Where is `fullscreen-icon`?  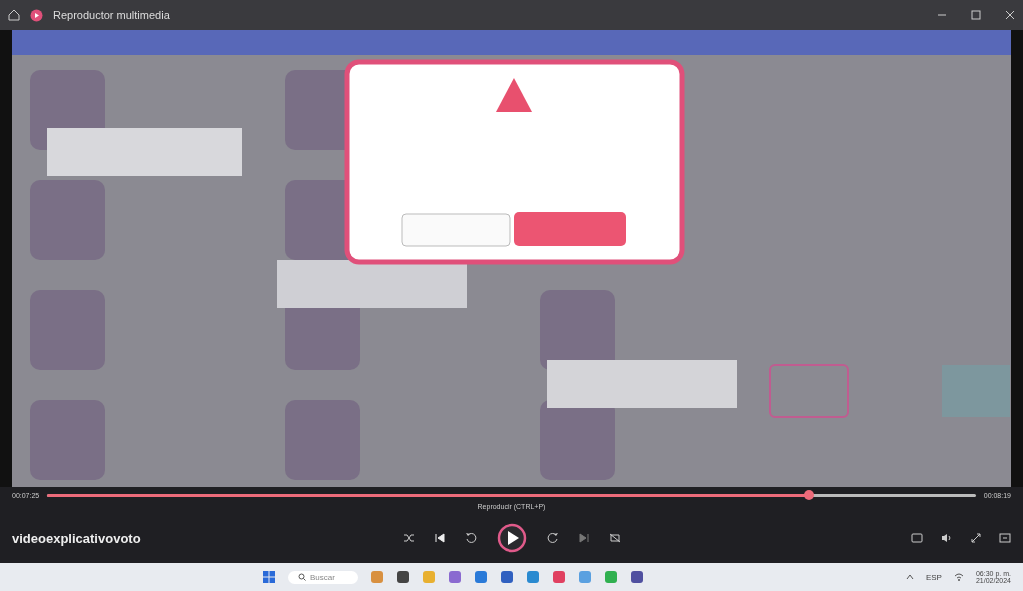 fullscreen-icon is located at coordinates (976, 538).